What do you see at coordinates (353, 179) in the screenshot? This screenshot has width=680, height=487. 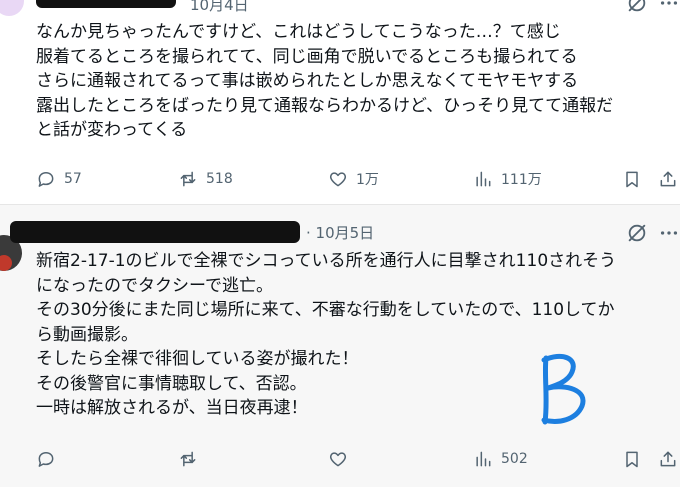 I see `like-button: 1万` at bounding box center [353, 179].